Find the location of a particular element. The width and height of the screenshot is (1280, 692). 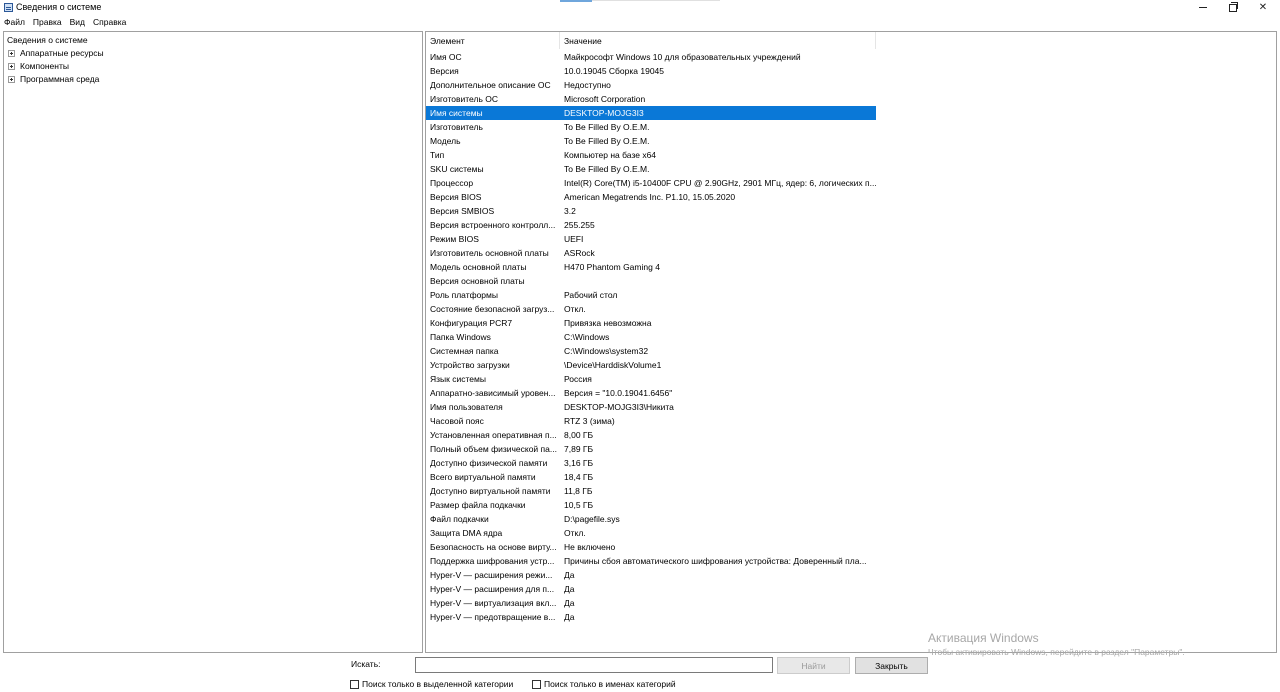

table-row: Изготовитель основной платы ASRock is located at coordinates (651, 253).